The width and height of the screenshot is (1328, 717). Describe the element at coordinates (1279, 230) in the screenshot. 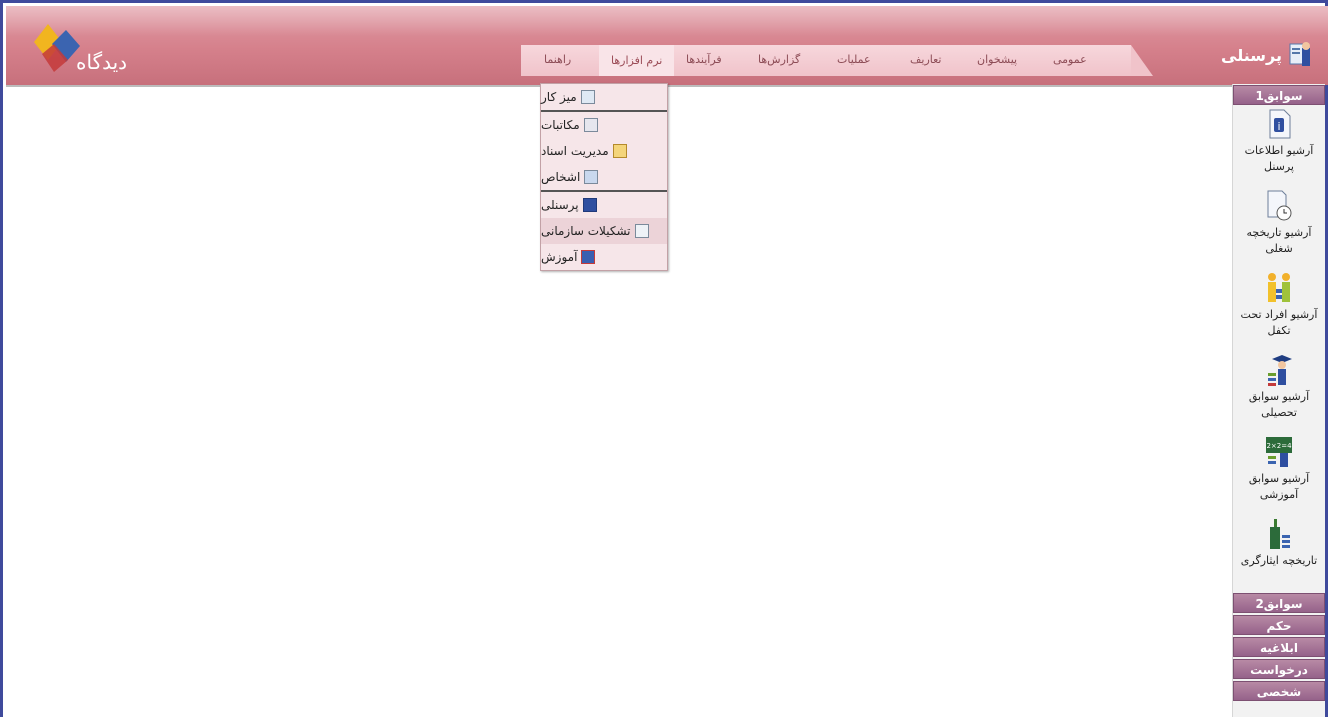

I see `sidebar-item-job-history: آرشیو تاریخچه شغلی` at that location.